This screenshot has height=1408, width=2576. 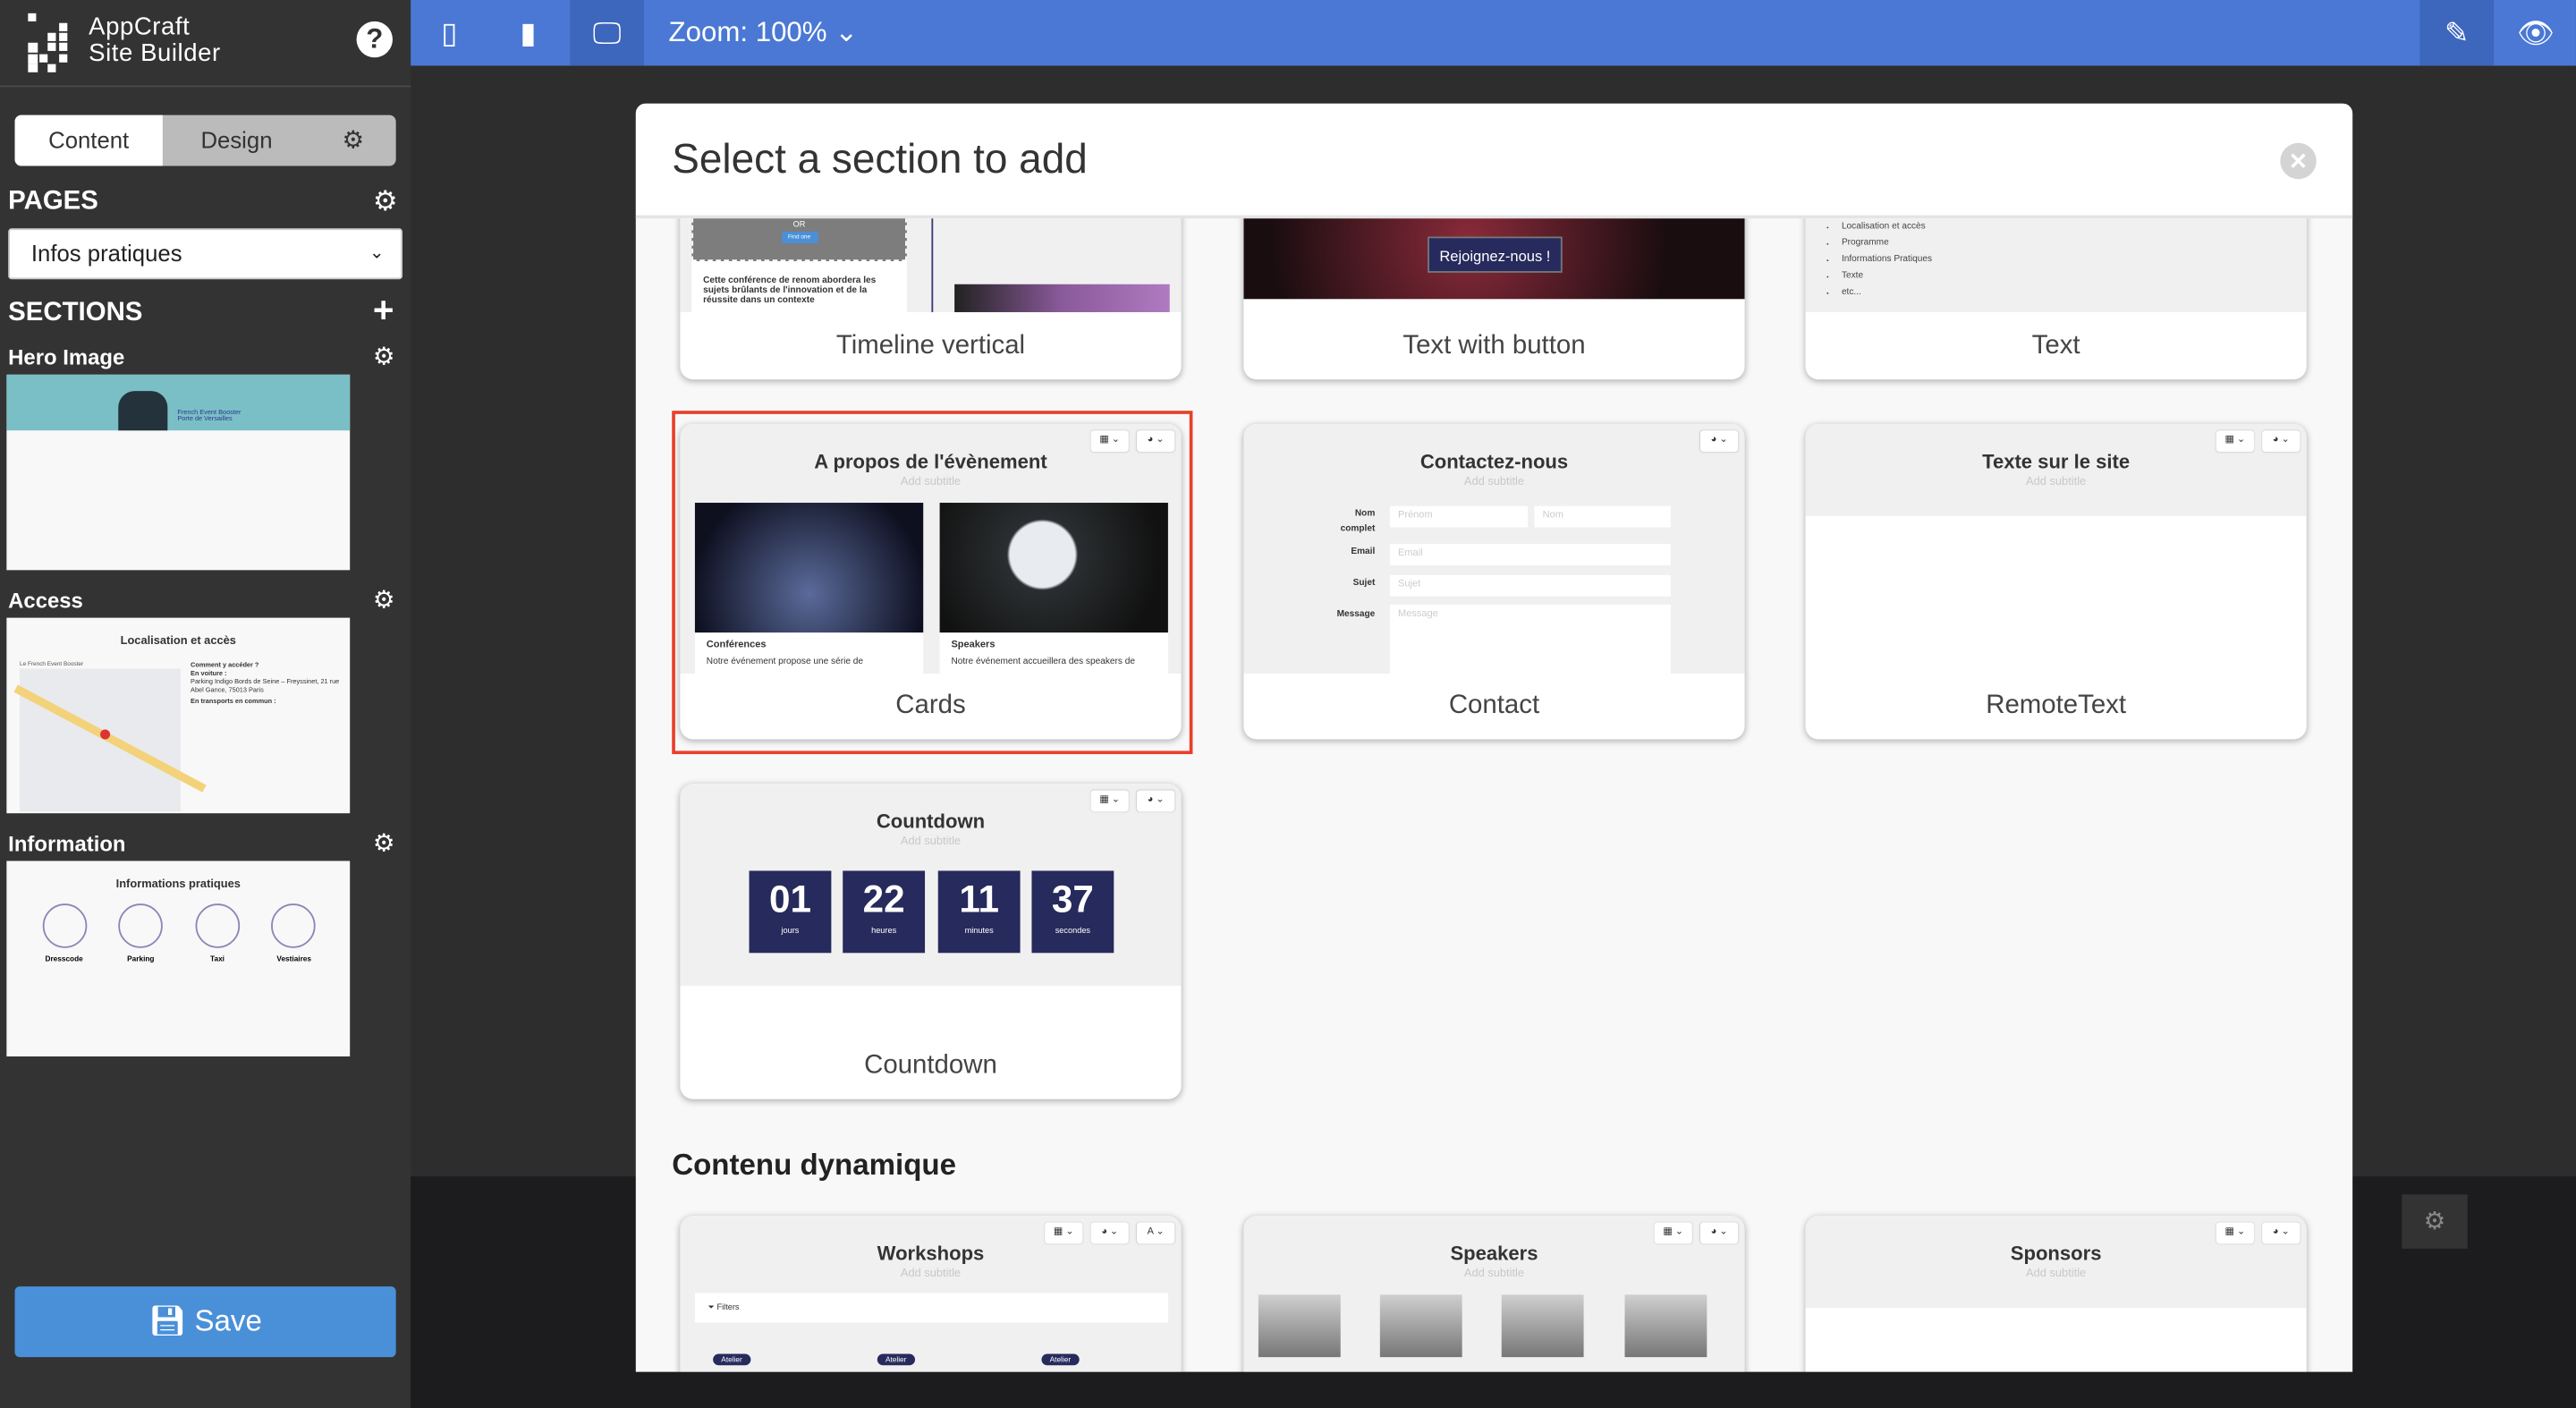 What do you see at coordinates (1072, 912) in the screenshot?
I see `countdown-seconds: 37 secondes` at bounding box center [1072, 912].